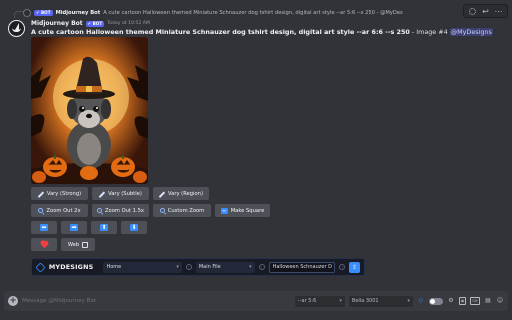  Describe the element at coordinates (40, 267) in the screenshot. I see `mydesigns-logo-icon` at that location.